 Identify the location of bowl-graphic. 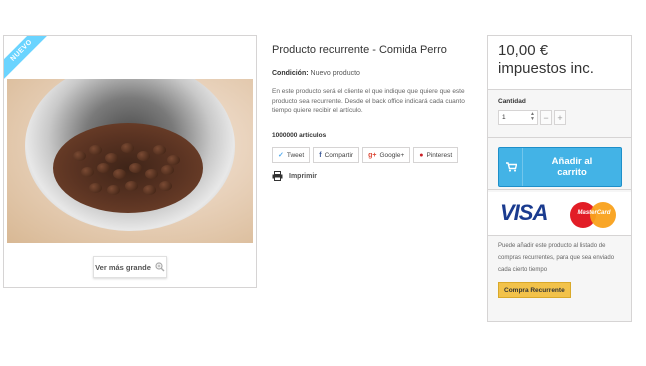
(130, 155).